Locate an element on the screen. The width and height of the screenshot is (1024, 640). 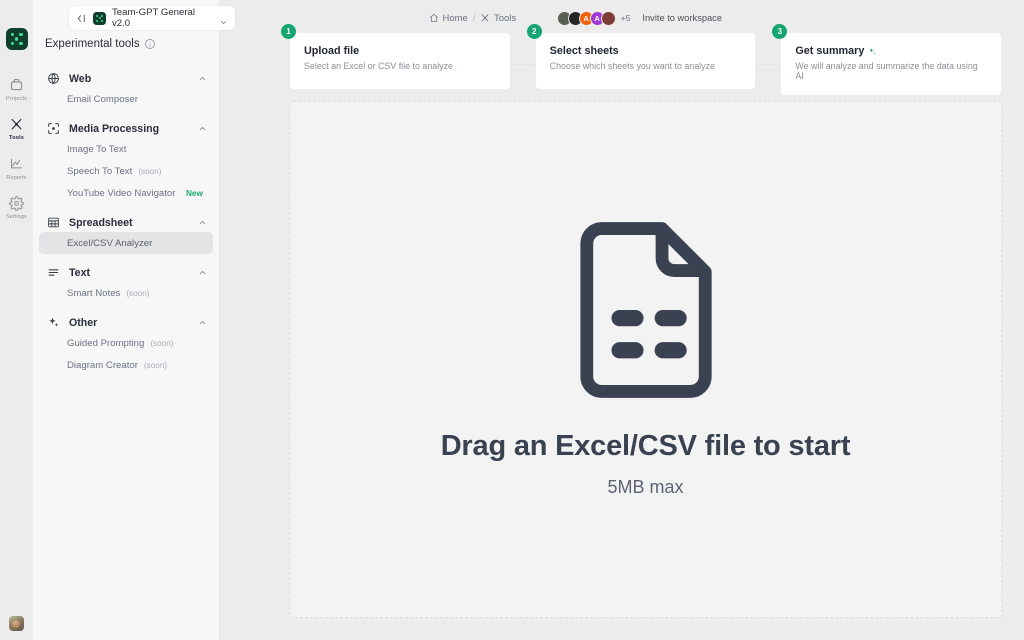
sidebar-item-label: Speech To Text is located at coordinates (100, 171).